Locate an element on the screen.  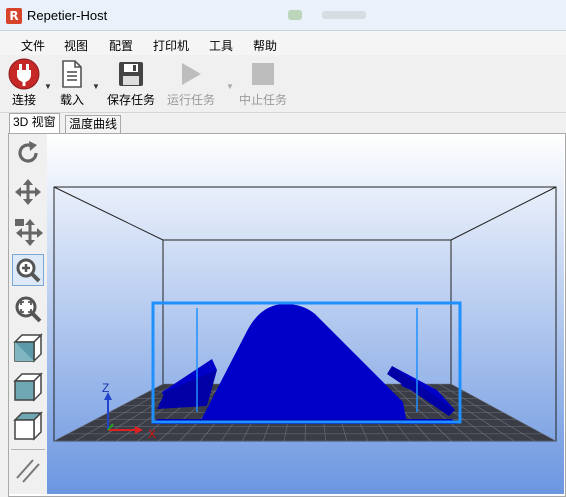
app-icon: R is located at coordinates (14, 16).